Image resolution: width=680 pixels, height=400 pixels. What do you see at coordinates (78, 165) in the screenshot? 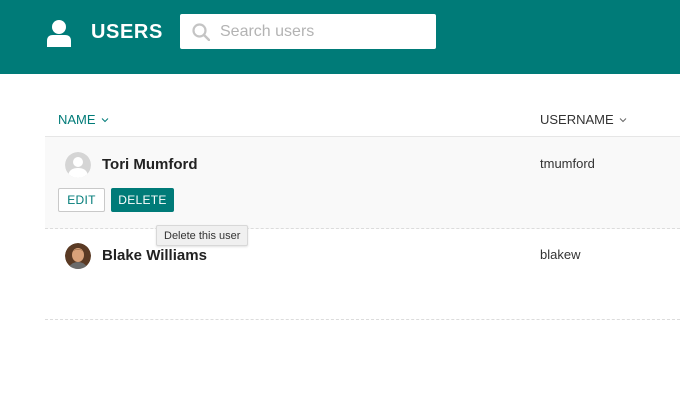
I see `default-avatar-icon` at bounding box center [78, 165].